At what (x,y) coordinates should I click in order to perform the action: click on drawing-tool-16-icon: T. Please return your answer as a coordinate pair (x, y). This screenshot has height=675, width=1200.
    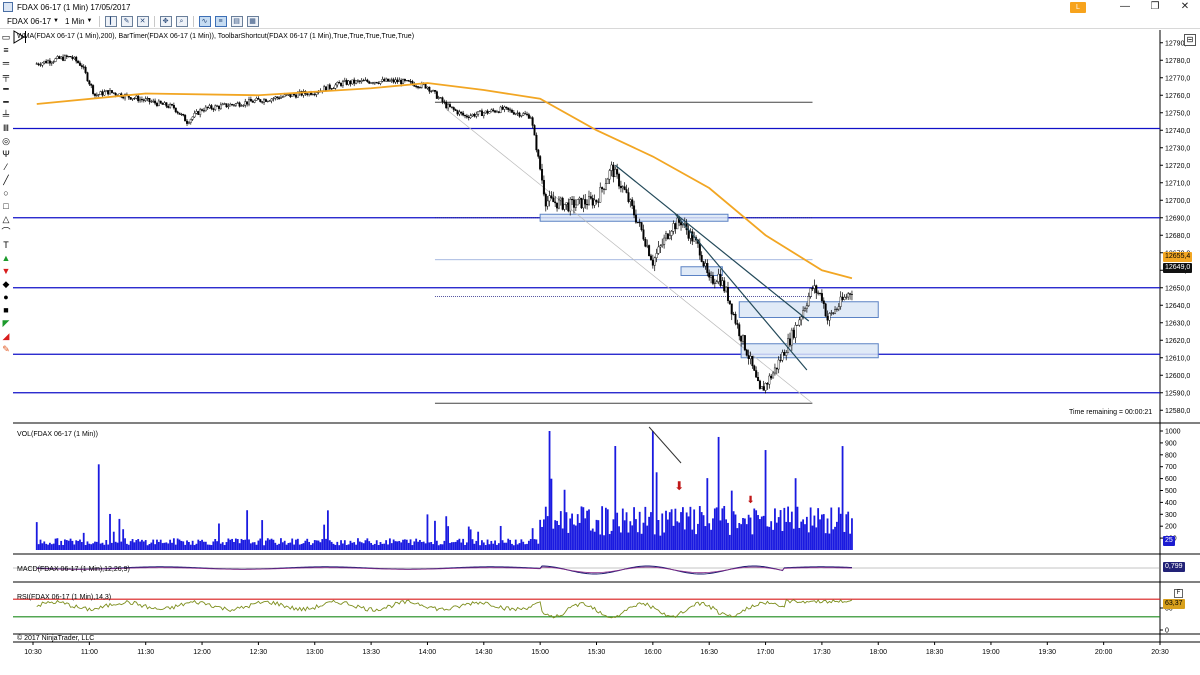
    Looking at the image, I should click on (6, 245).